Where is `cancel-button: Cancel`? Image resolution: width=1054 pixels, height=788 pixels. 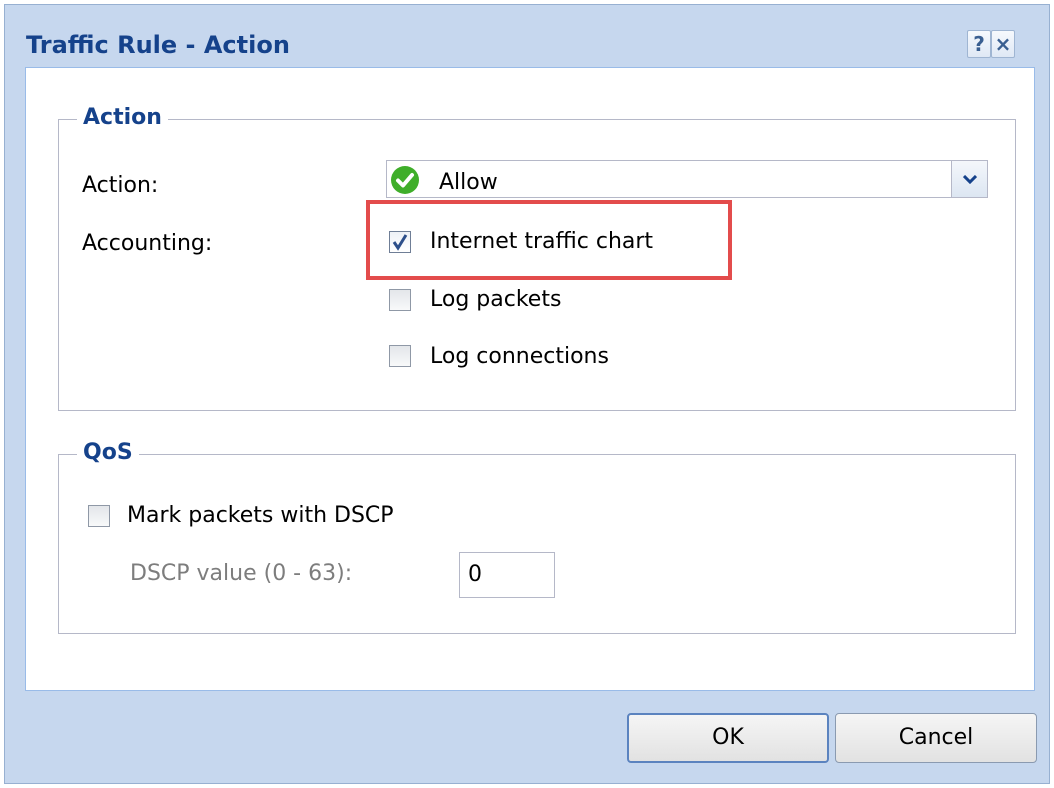
cancel-button: Cancel is located at coordinates (936, 738).